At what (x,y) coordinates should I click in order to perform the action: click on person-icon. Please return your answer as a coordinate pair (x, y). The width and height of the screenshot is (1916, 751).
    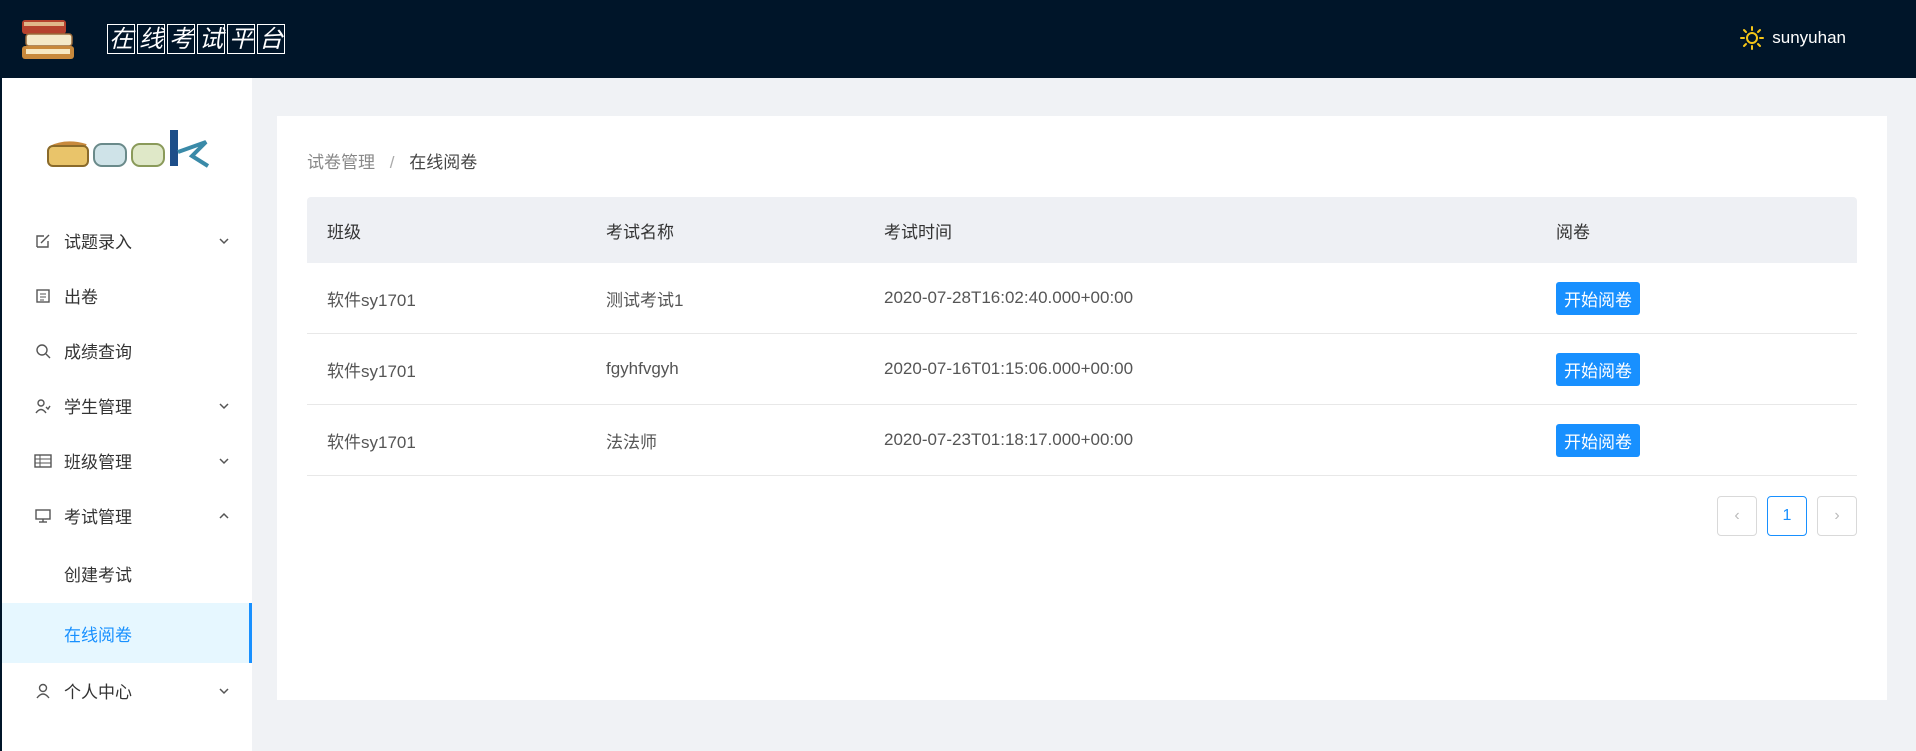
    Looking at the image, I should click on (43, 691).